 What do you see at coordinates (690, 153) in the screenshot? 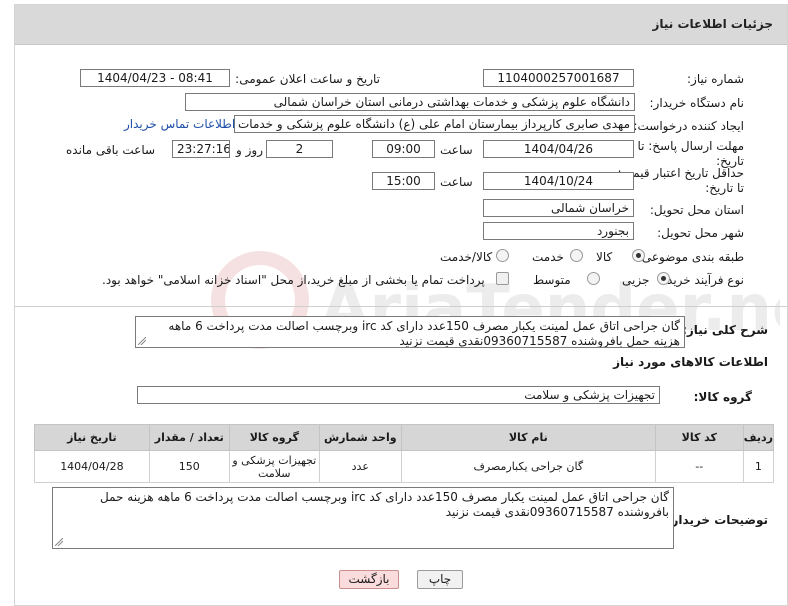
I see `deadline-label: مهلت ارسال پاسخ: تا تاریخ:` at bounding box center [690, 153].